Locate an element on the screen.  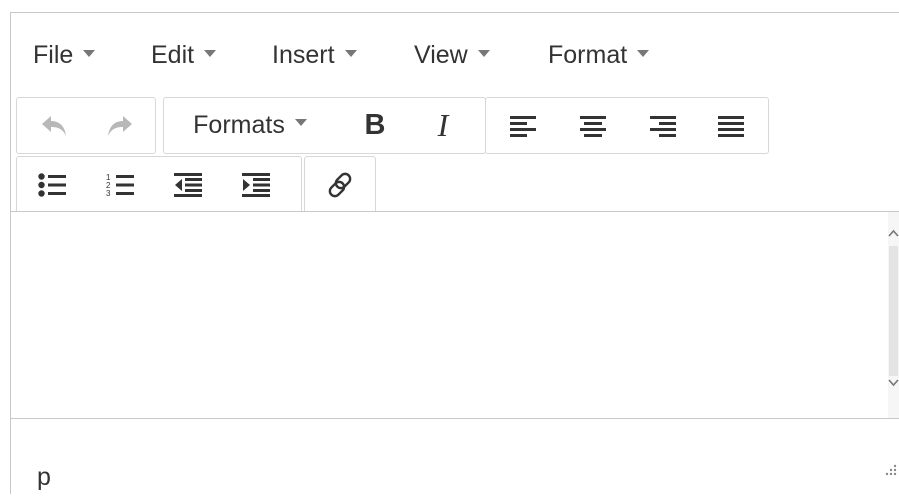
formats-dropdown: Formats is located at coordinates (250, 125).